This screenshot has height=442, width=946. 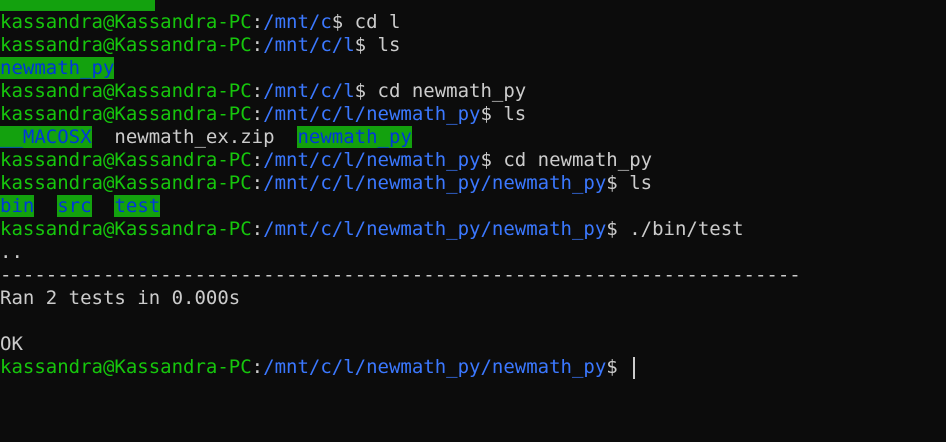 What do you see at coordinates (17, 206) in the screenshot?
I see `ls-directory-entry: bin` at bounding box center [17, 206].